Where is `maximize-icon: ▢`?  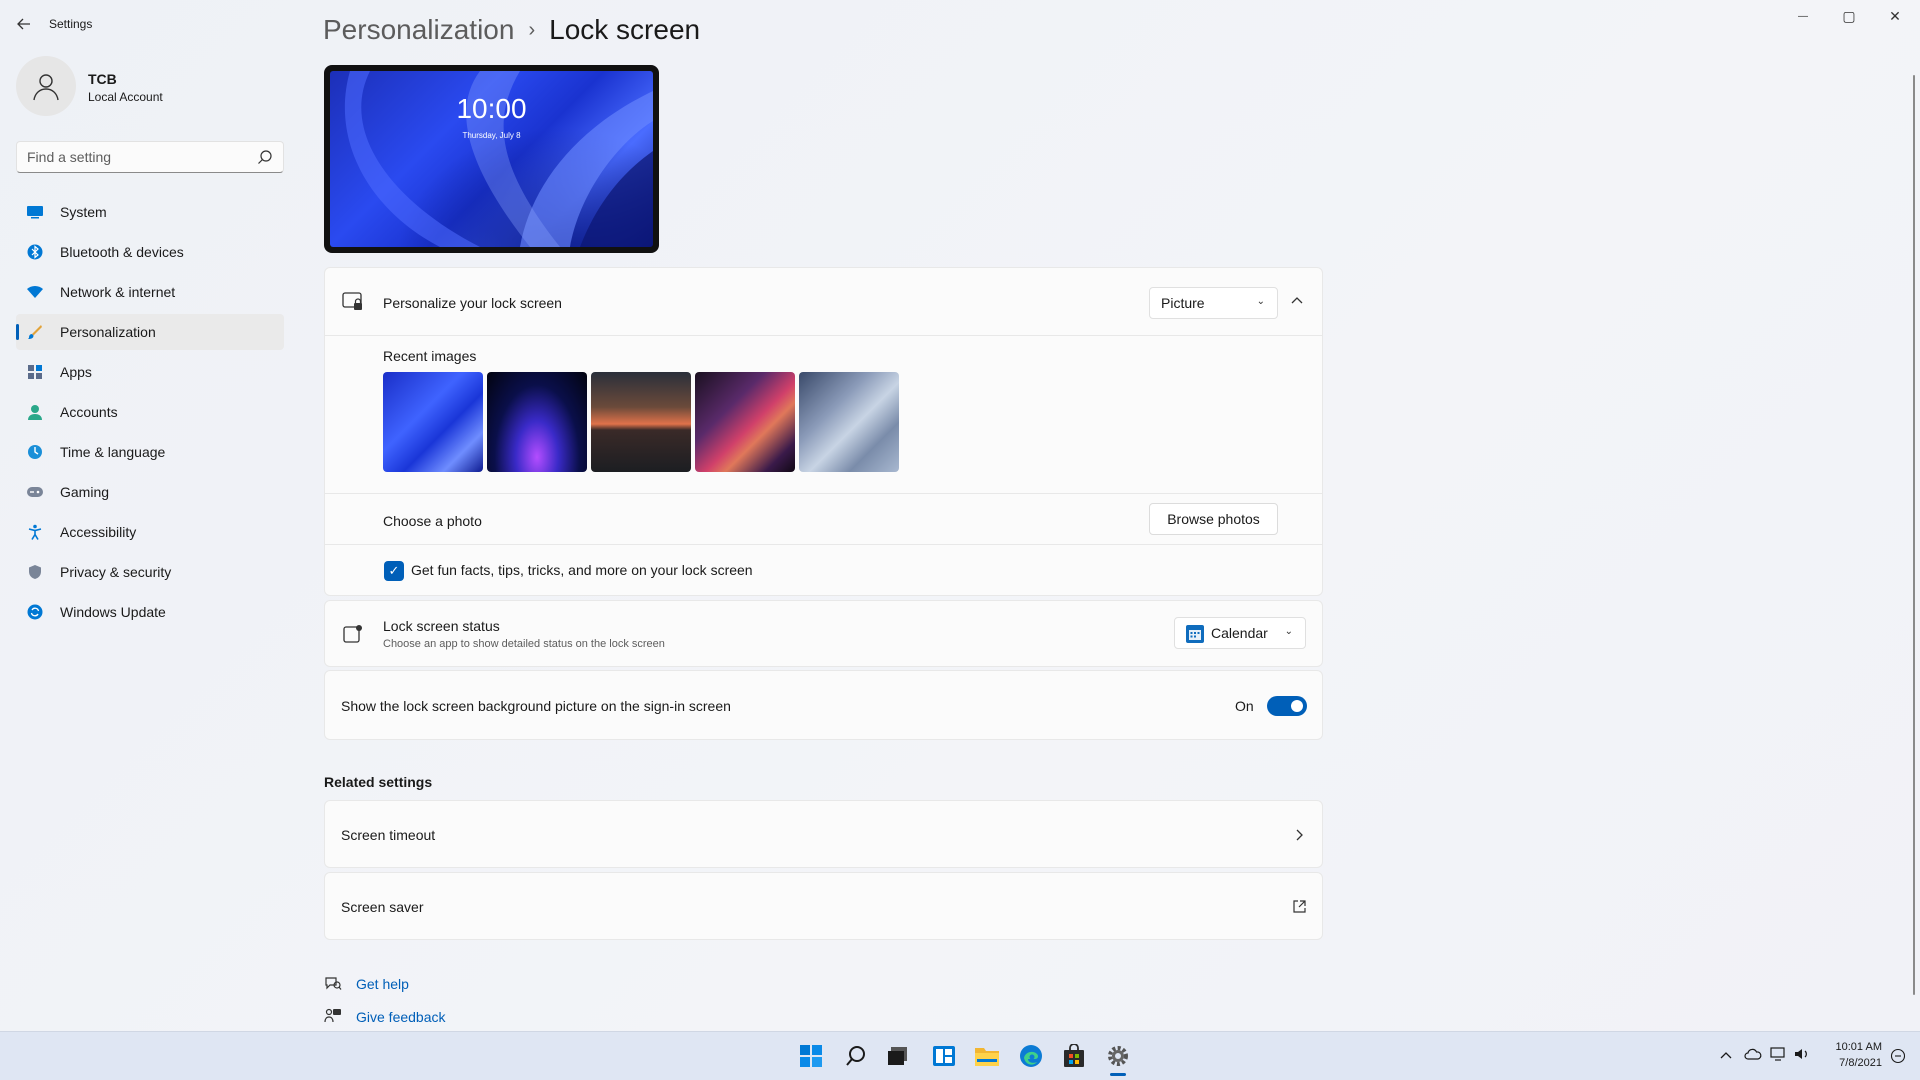
maximize-icon: ▢ is located at coordinates (1849, 15).